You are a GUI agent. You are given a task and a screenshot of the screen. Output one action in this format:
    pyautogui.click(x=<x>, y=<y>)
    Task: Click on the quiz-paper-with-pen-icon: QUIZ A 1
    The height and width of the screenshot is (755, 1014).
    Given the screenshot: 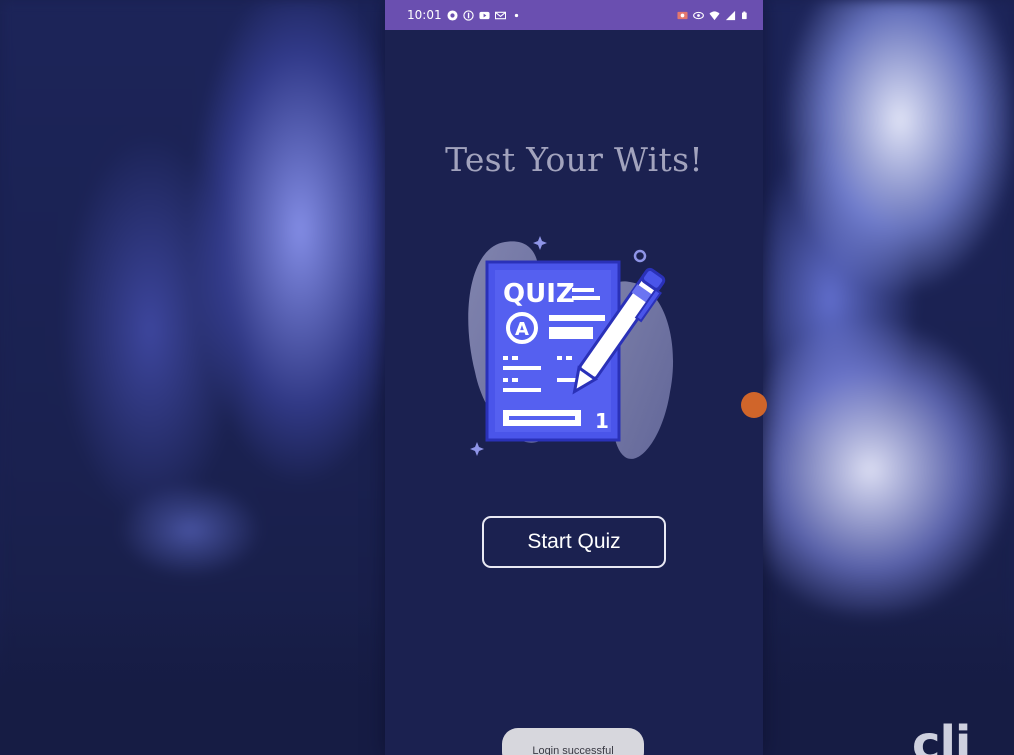 What is the action you would take?
    pyautogui.click(x=571, y=347)
    